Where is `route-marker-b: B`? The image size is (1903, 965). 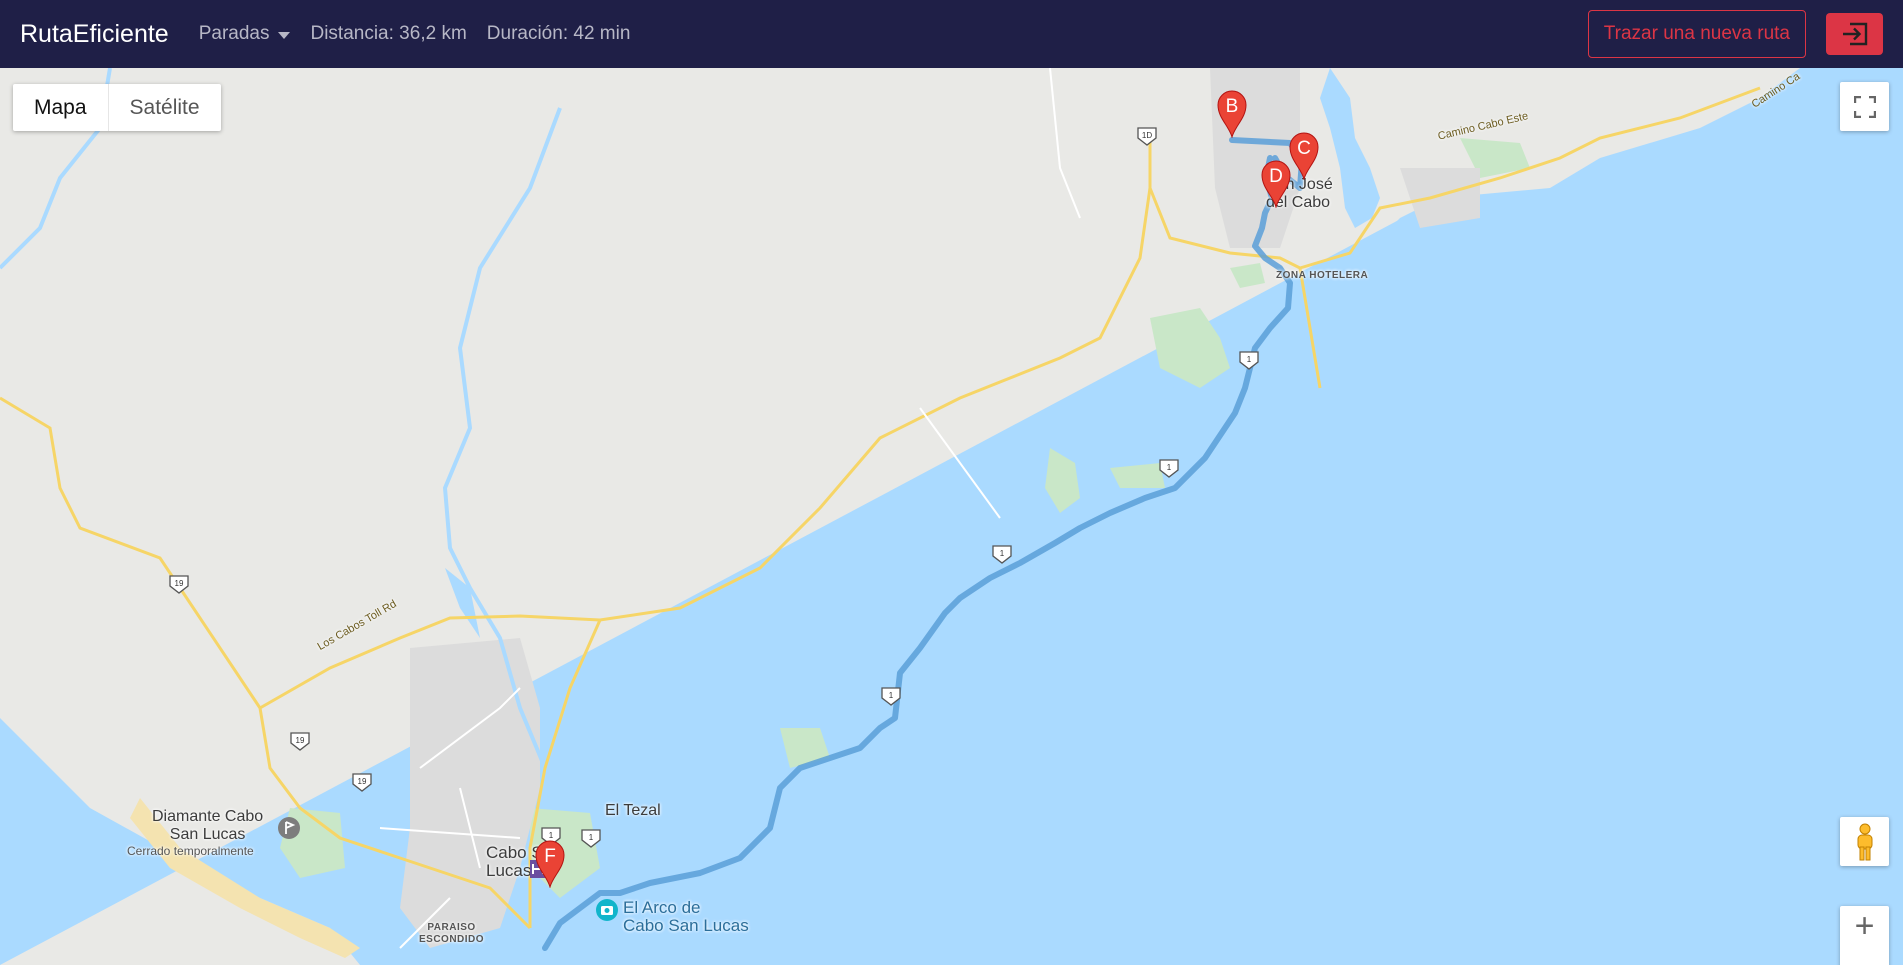 route-marker-b: B is located at coordinates (1232, 114).